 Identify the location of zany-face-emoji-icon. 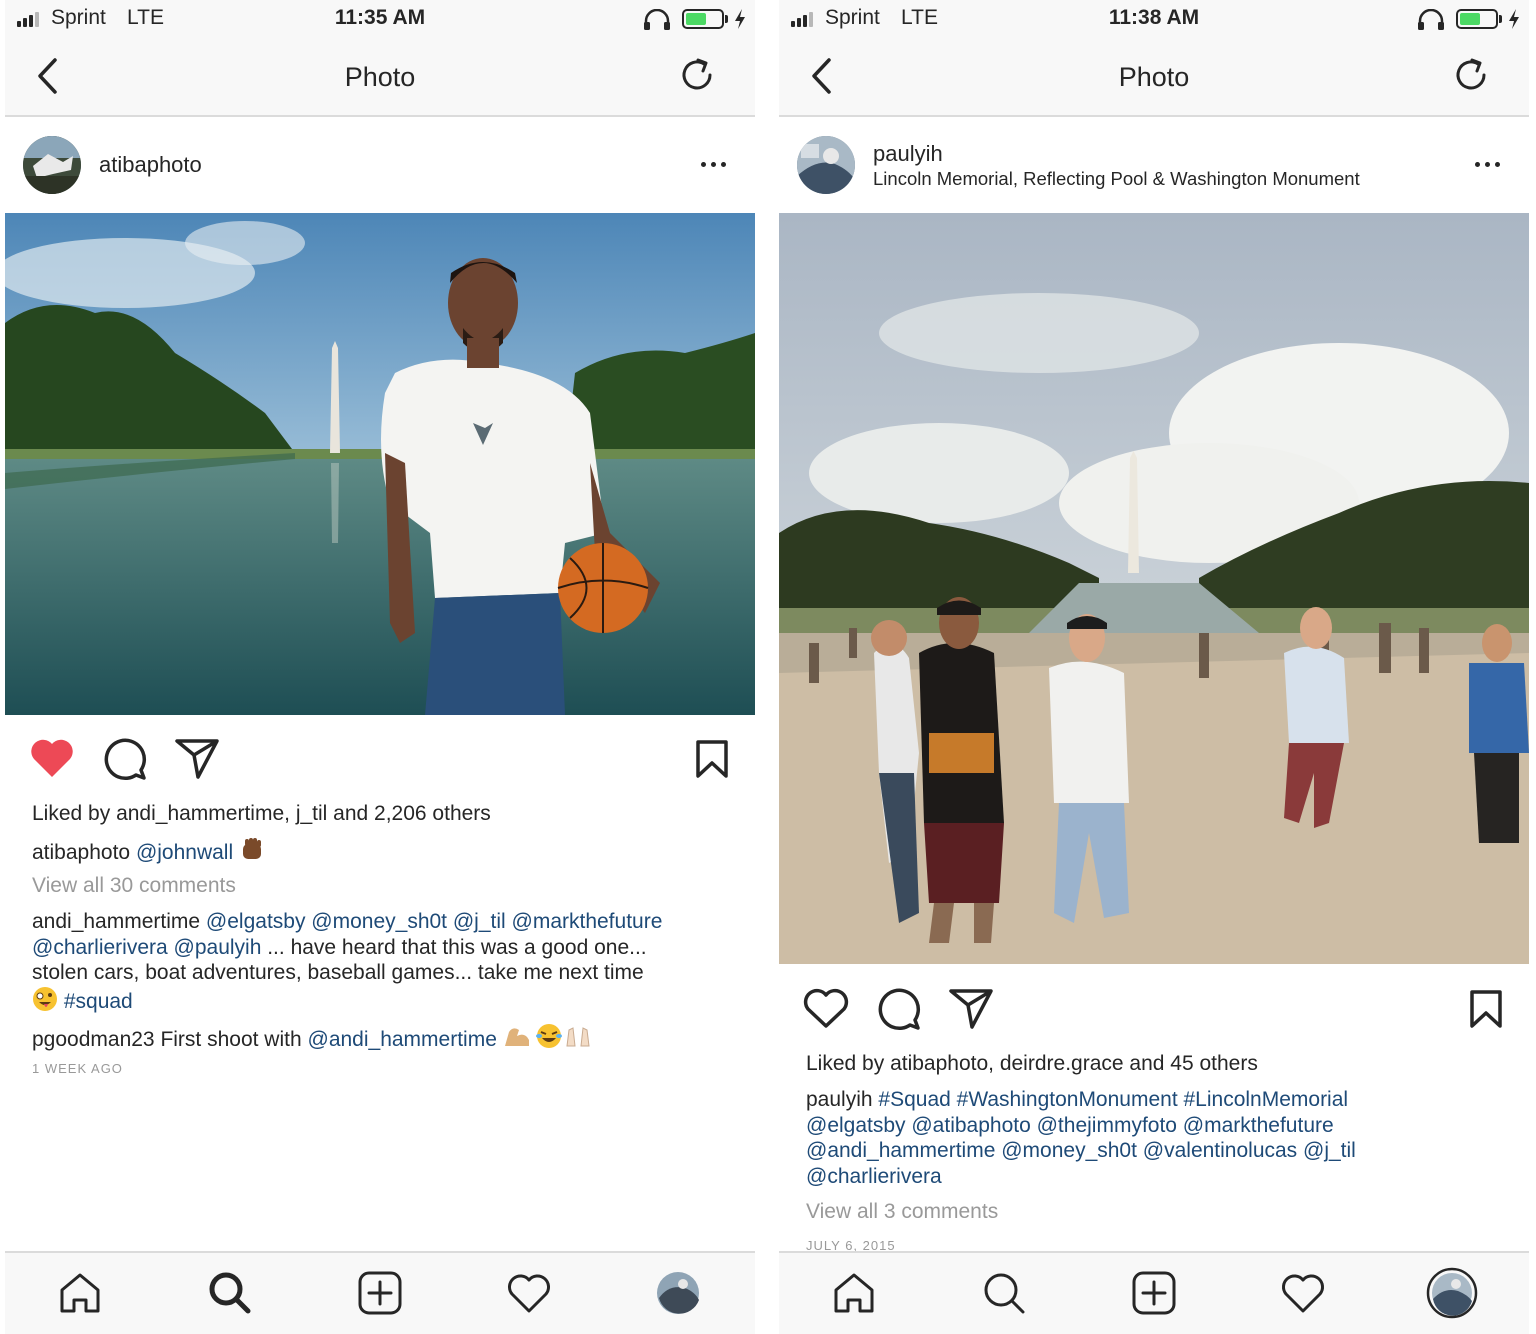
(45, 998).